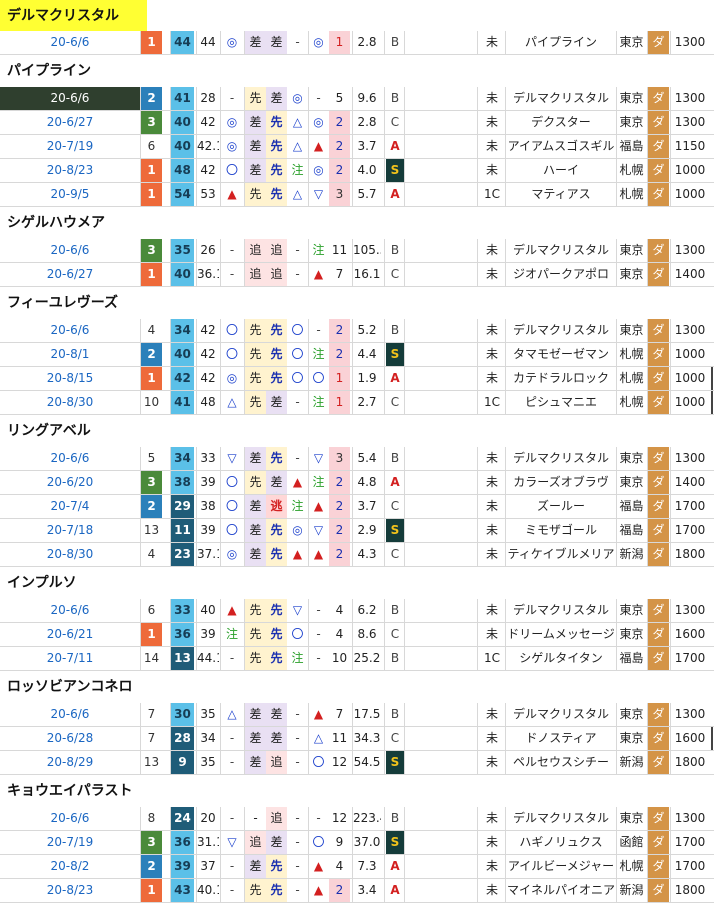 The width and height of the screenshot is (714, 914). What do you see at coordinates (70, 378) in the screenshot?
I see `race-date-link: 20-8/15` at bounding box center [70, 378].